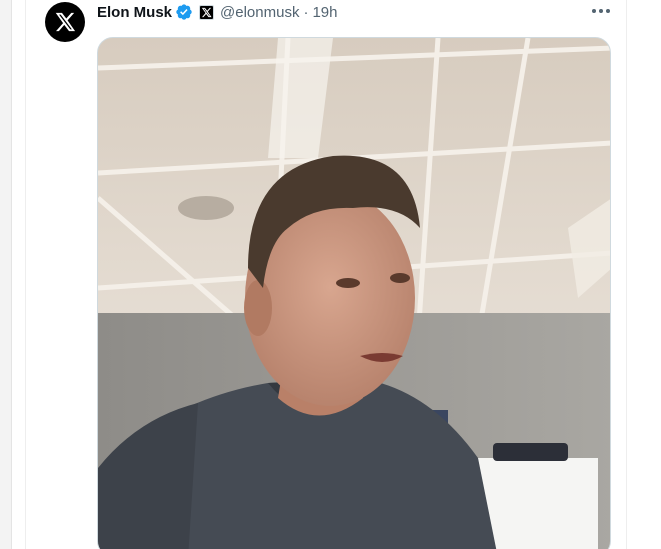  What do you see at coordinates (259, 12) in the screenshot?
I see `user-handle: @elonmusk` at bounding box center [259, 12].